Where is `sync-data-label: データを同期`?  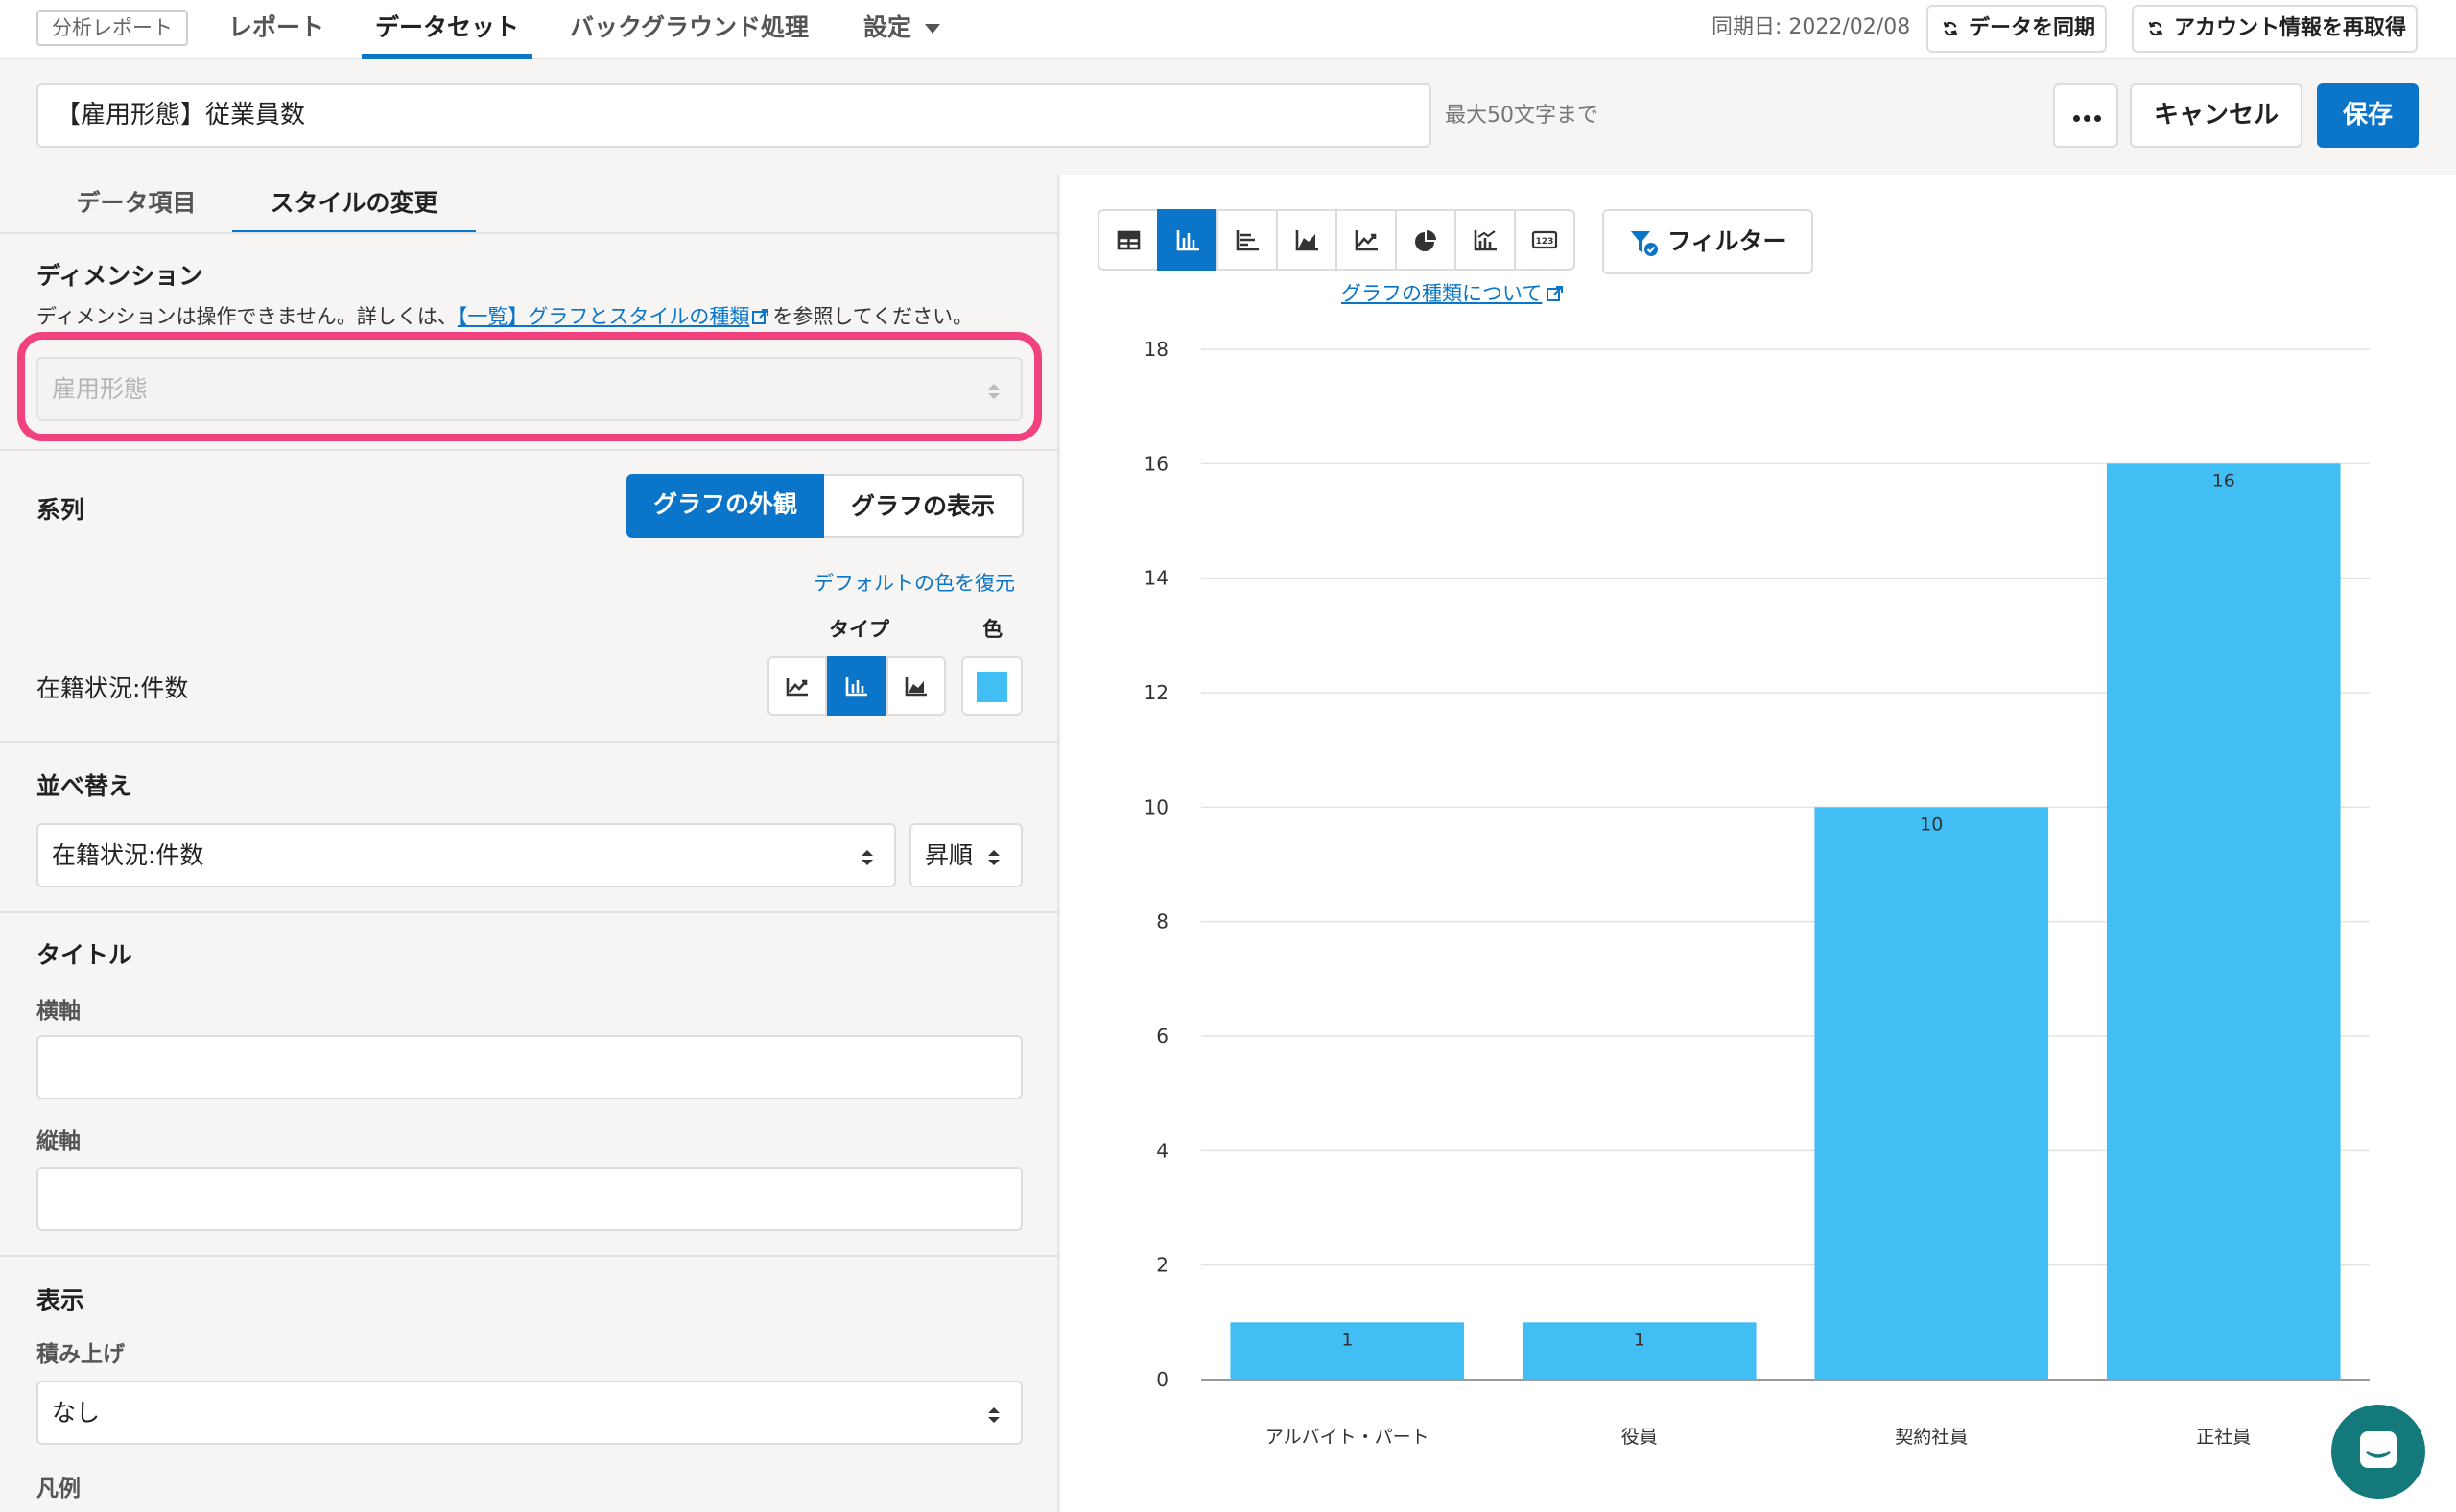 sync-data-label: データを同期 is located at coordinates (2032, 28).